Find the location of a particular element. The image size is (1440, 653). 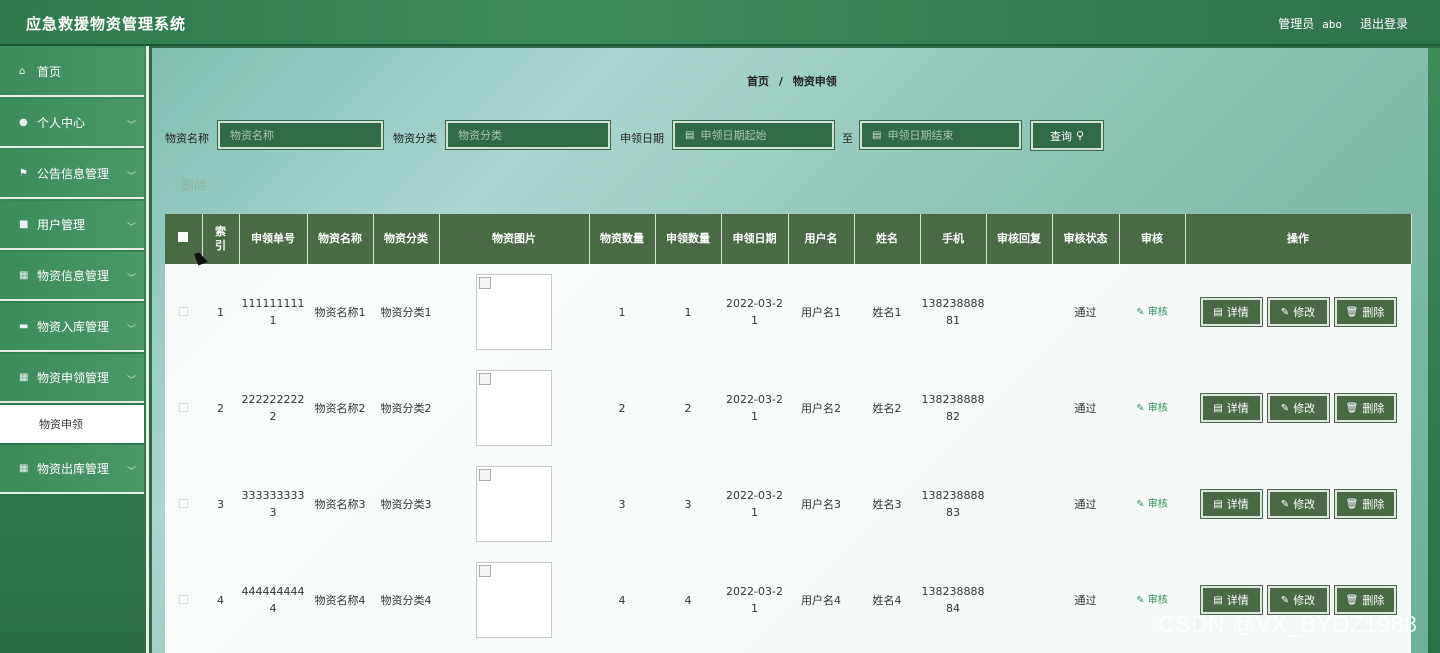

cell-goods-category: 物资分类4 is located at coordinates (406, 600).